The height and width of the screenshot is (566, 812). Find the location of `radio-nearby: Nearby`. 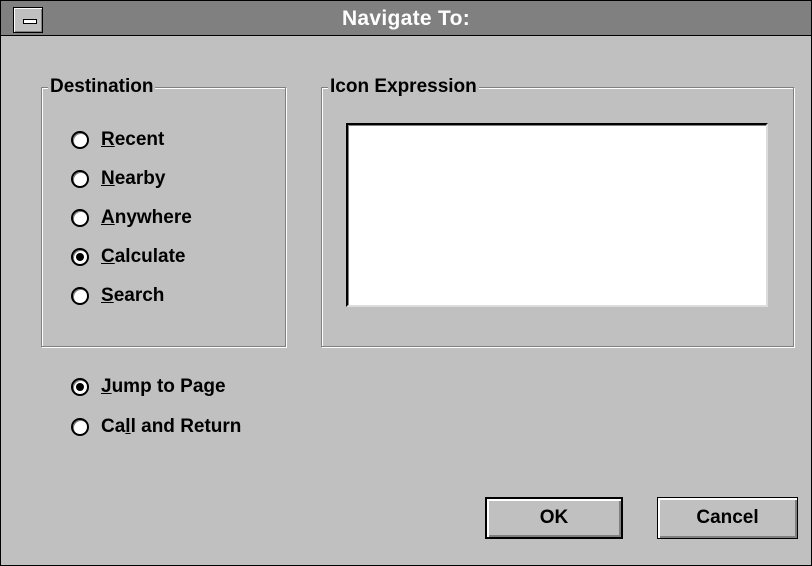

radio-nearby: Nearby is located at coordinates (118, 179).